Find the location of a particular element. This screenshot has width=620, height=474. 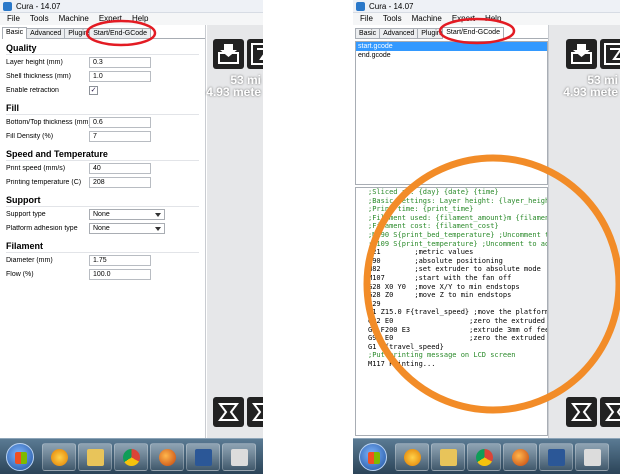

gcode-line: G28 X0 Y0 ;move X/Y to min endstops is located at coordinates (444, 286).